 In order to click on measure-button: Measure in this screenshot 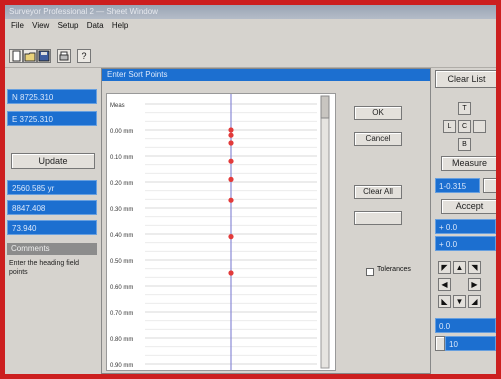, I will do `click(468, 163)`.